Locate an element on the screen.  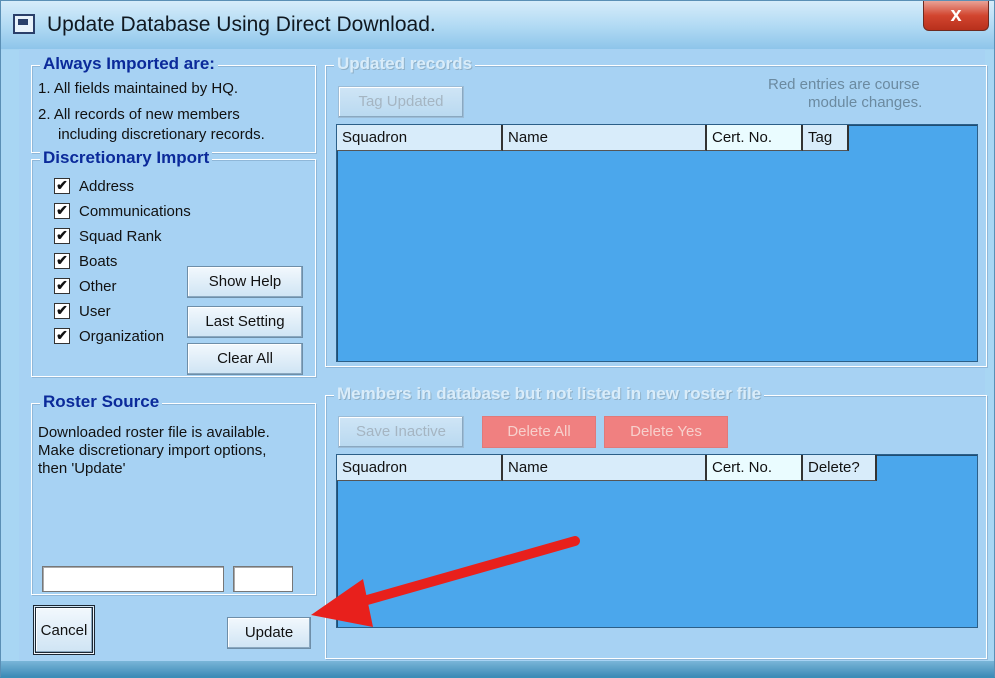
arrow-head-icon is located at coordinates (342, 603).